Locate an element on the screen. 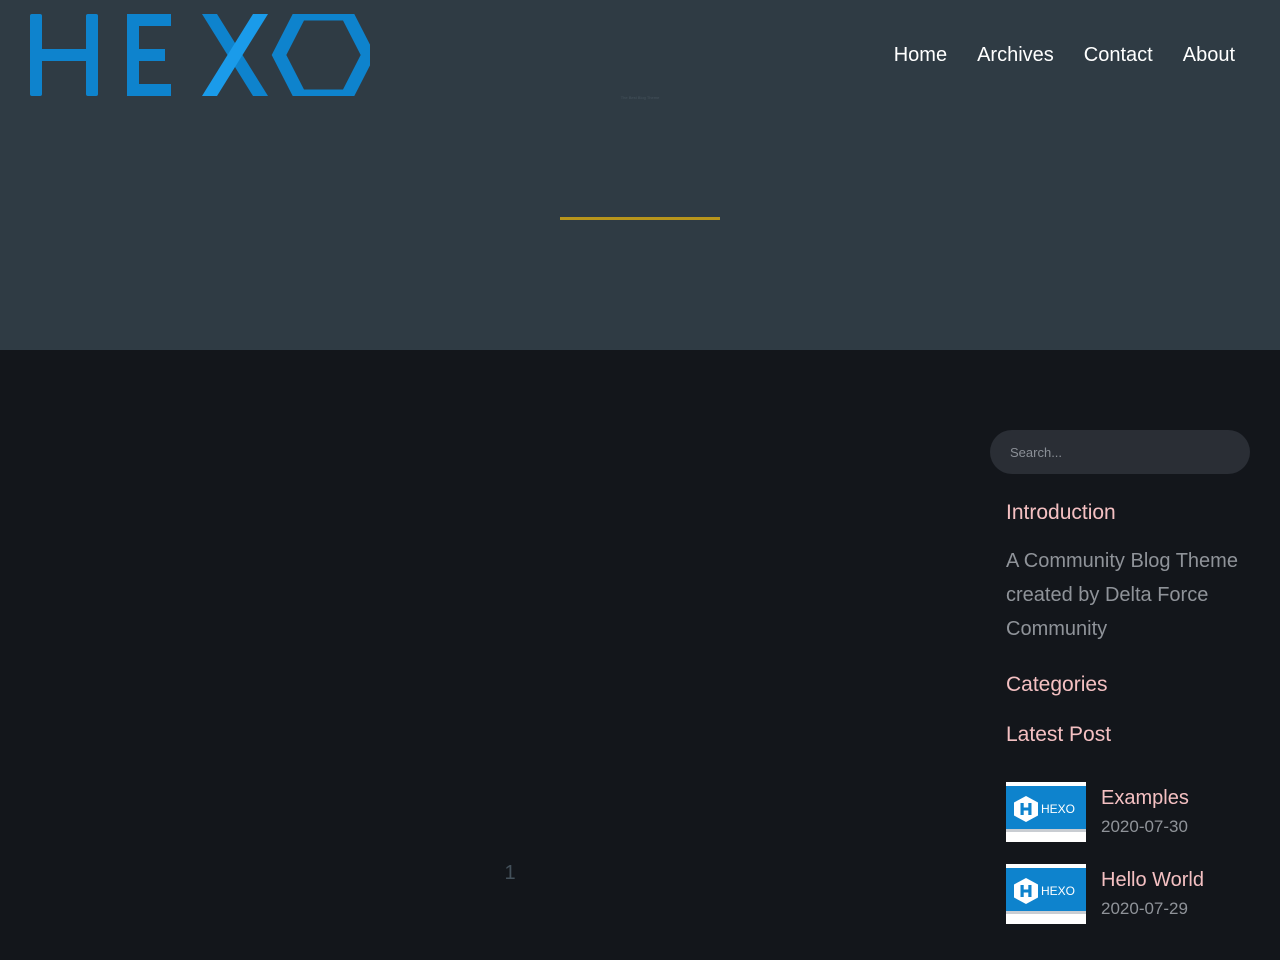 The width and height of the screenshot is (1280, 960). nav-contact-link: Contact is located at coordinates (1118, 55).